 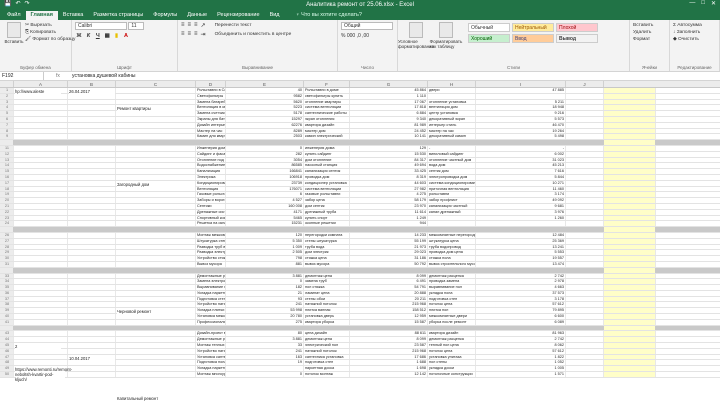 What do you see at coordinates (521, 340) in the screenshot?
I see `cell: 2 742` at bounding box center [521, 340].